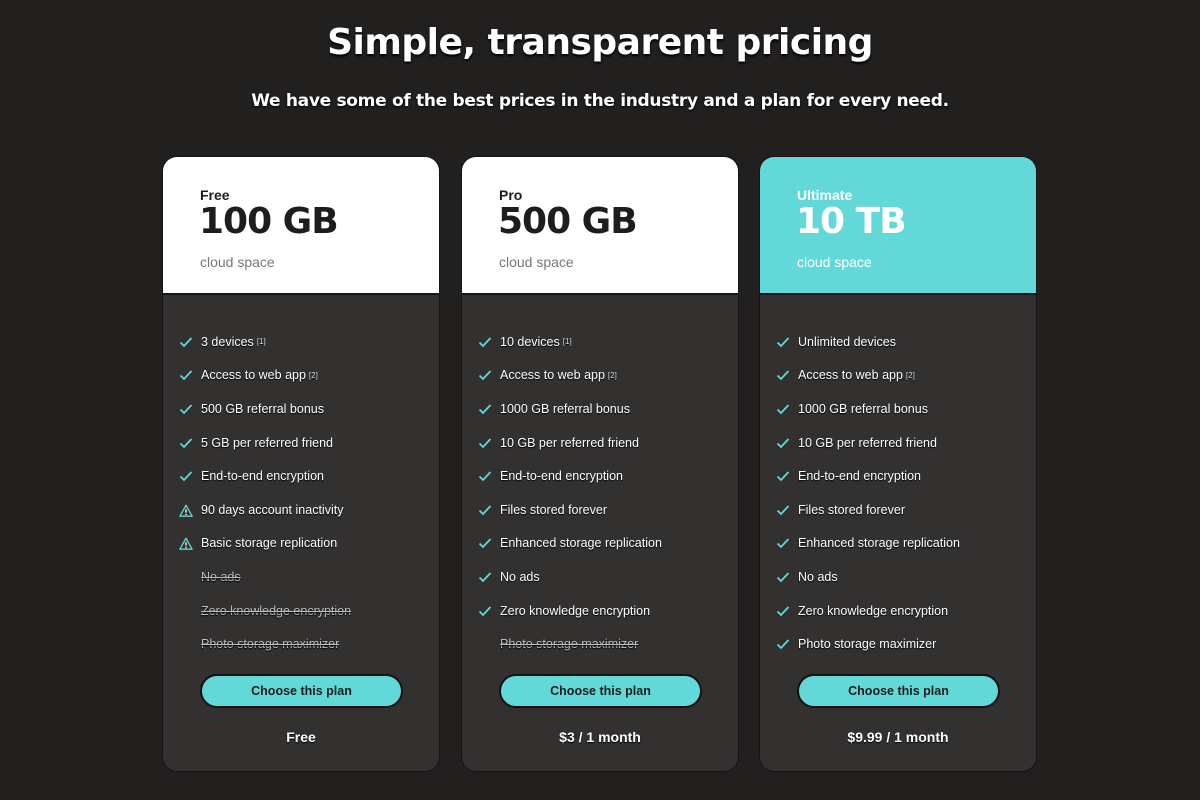 The image size is (1200, 800). What do you see at coordinates (267, 442) in the screenshot?
I see `feature-text: 5 GB per referred friend` at bounding box center [267, 442].